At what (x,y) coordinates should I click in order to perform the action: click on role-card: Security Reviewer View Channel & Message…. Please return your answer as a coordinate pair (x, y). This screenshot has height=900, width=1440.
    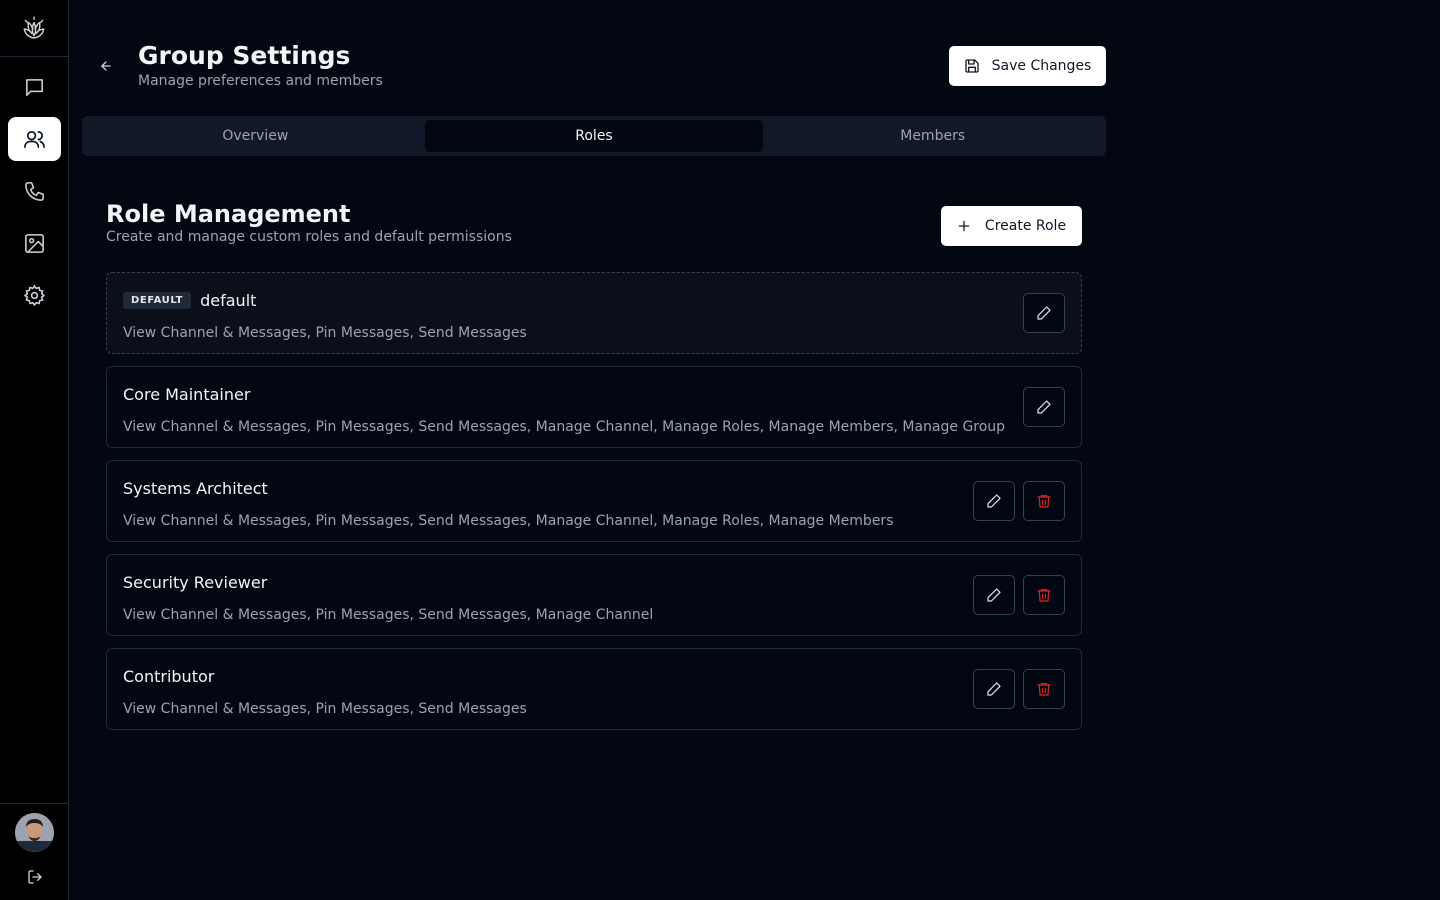
    Looking at the image, I should click on (594, 595).